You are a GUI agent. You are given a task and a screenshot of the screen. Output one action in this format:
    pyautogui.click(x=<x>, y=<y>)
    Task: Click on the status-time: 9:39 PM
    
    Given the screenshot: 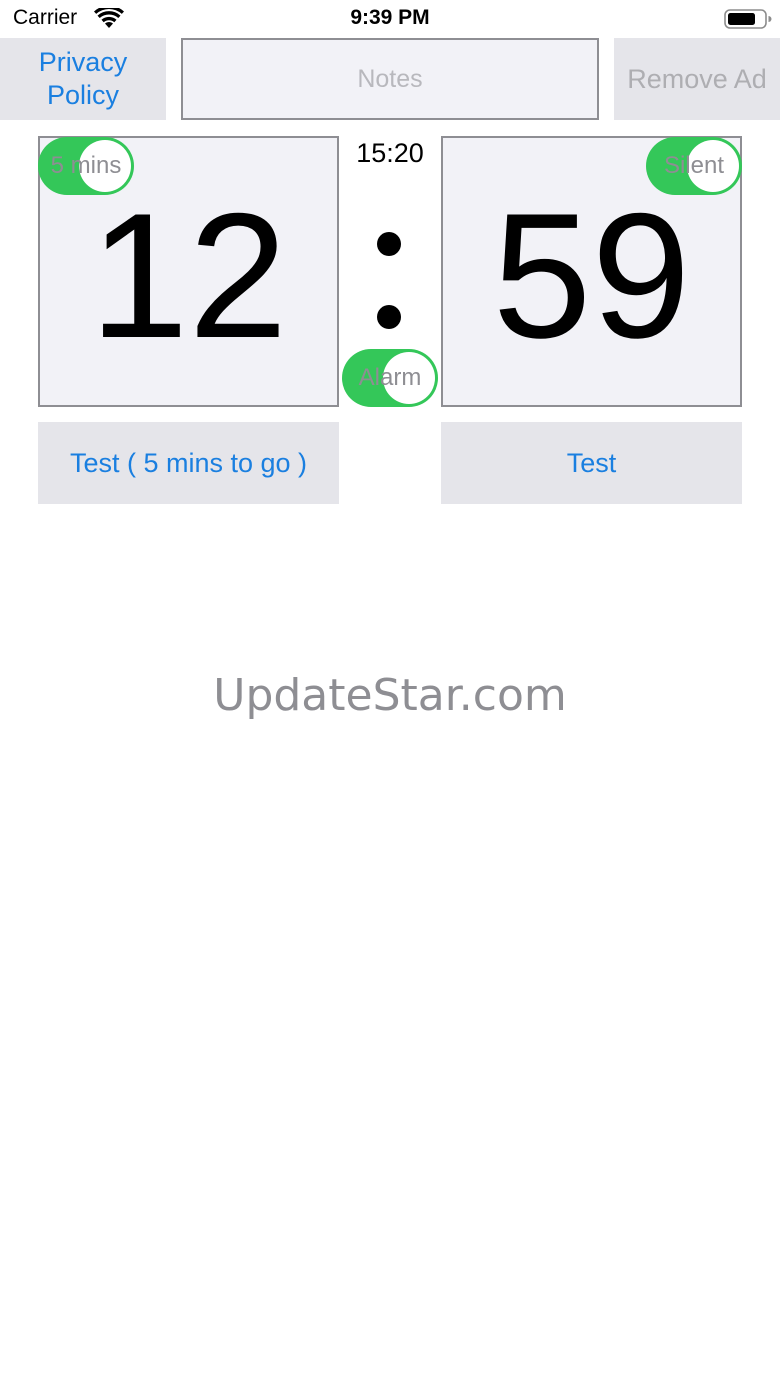 What is the action you would take?
    pyautogui.click(x=390, y=17)
    